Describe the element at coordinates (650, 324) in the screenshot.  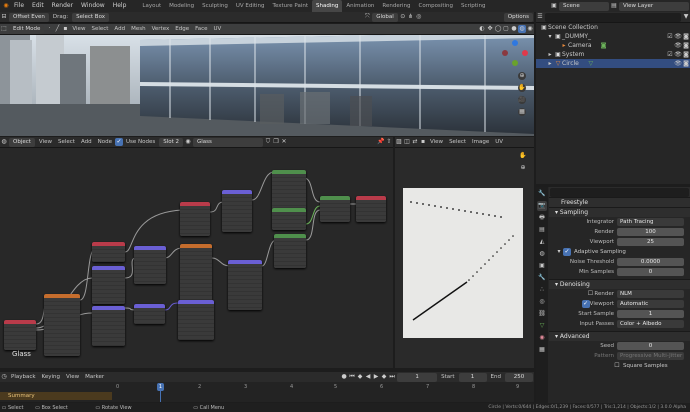
I see `input-passes-dropdown: Color + Albedo` at that location.